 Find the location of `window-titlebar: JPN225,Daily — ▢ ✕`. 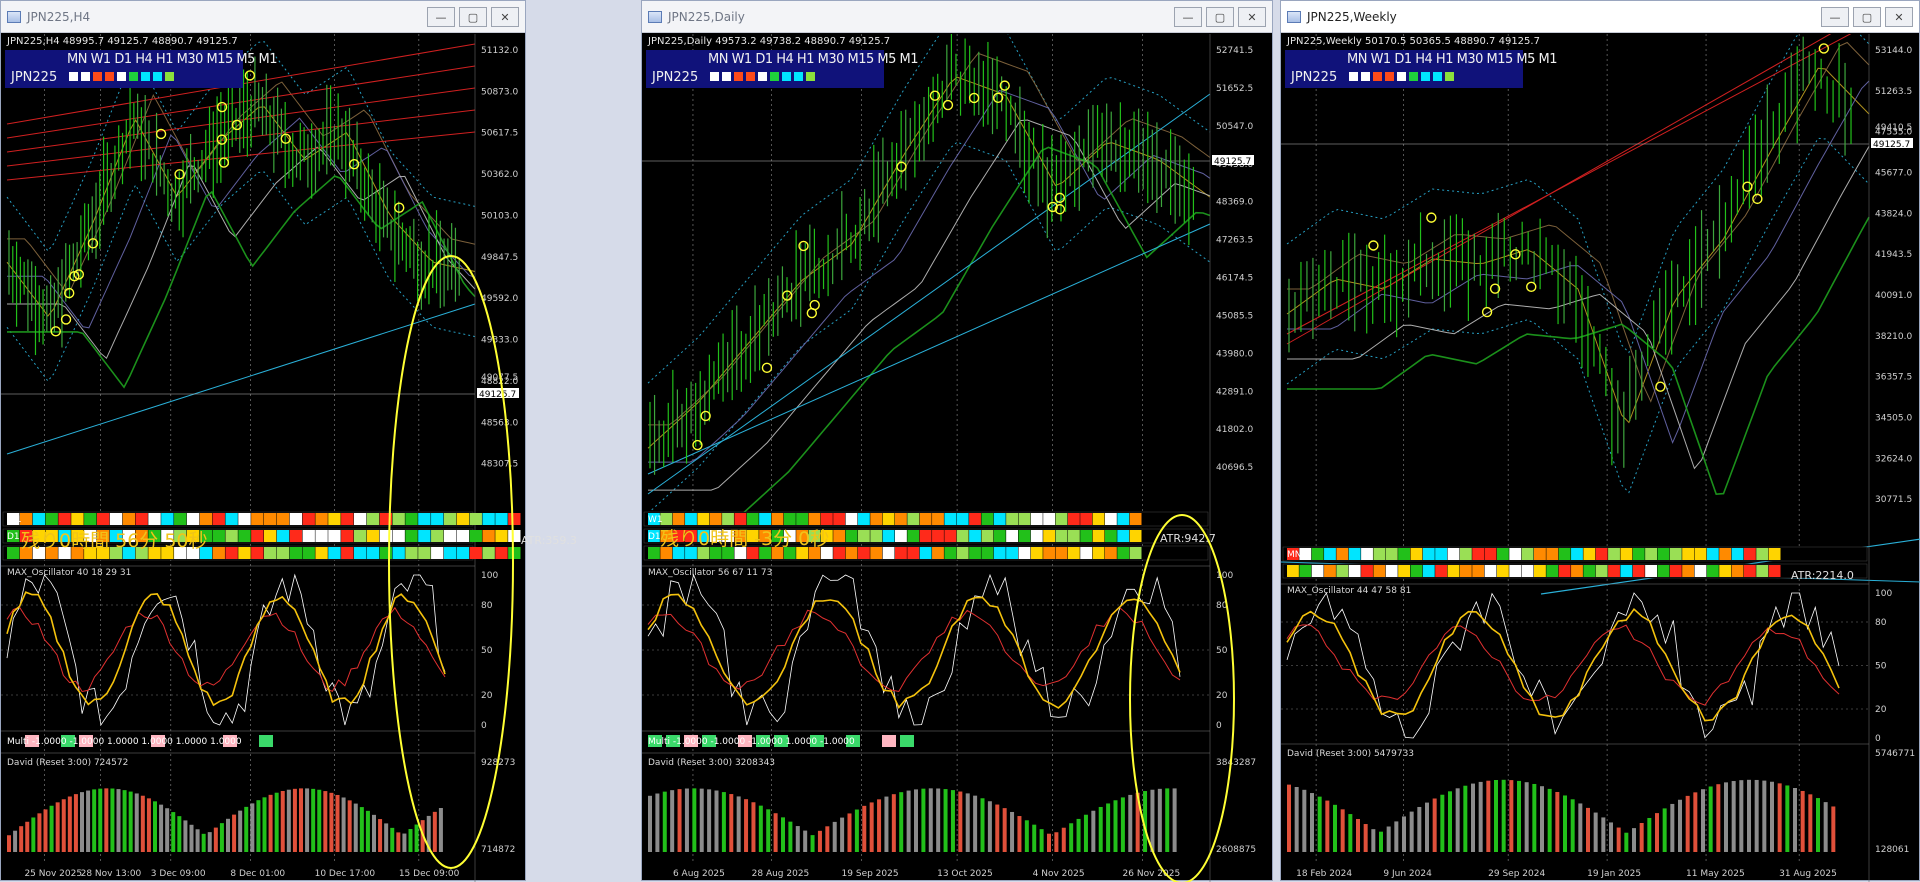

window-titlebar: JPN225,Daily — ▢ ✕ is located at coordinates (957, 17).